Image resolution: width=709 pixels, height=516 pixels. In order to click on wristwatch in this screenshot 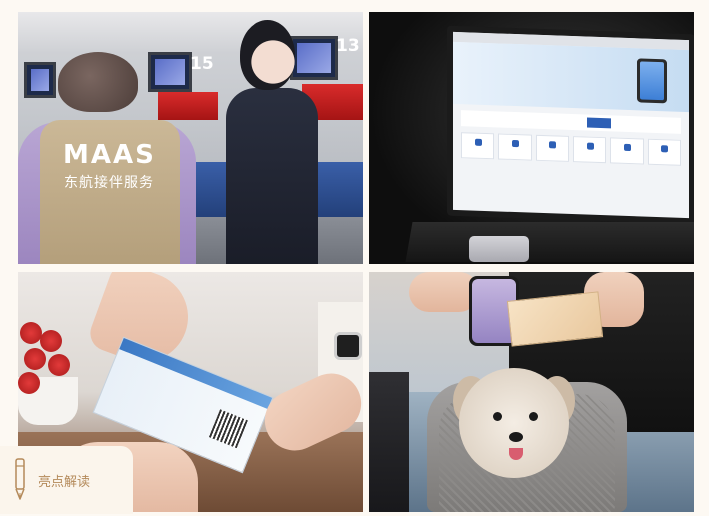, I will do `click(348, 346)`.